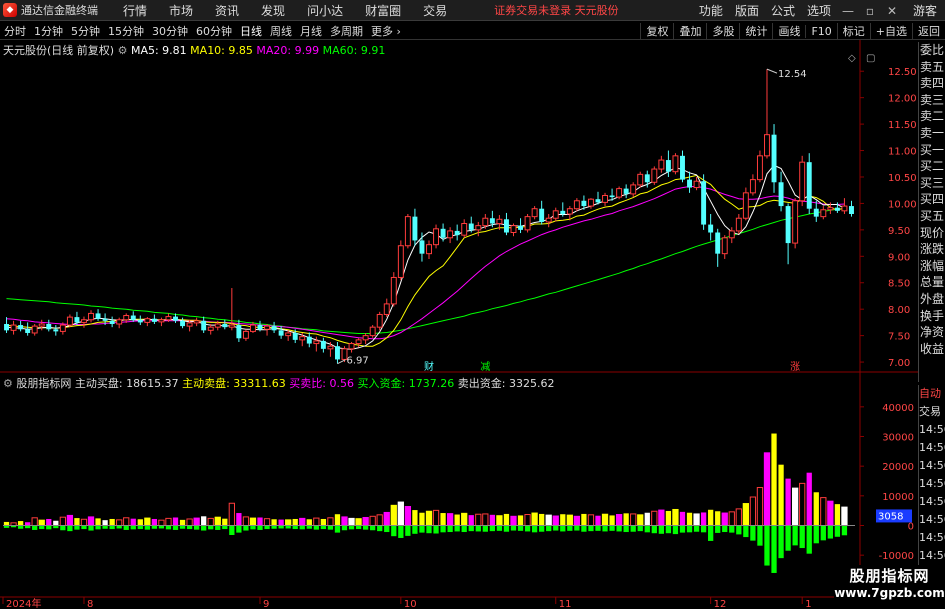  I want to click on menu-item-layout: 版面, so click(747, 10).